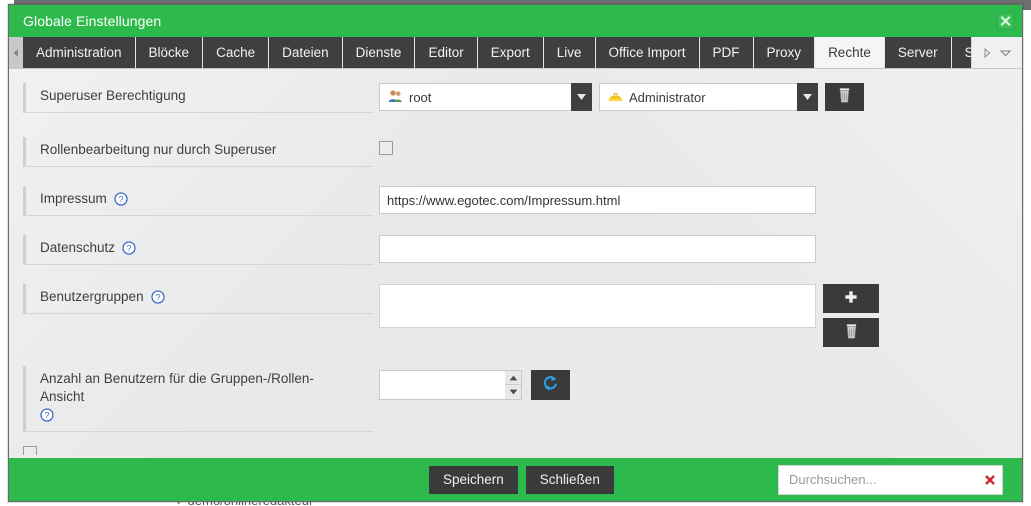  Describe the element at coordinates (395, 97) in the screenshot. I see `users-icon` at that location.